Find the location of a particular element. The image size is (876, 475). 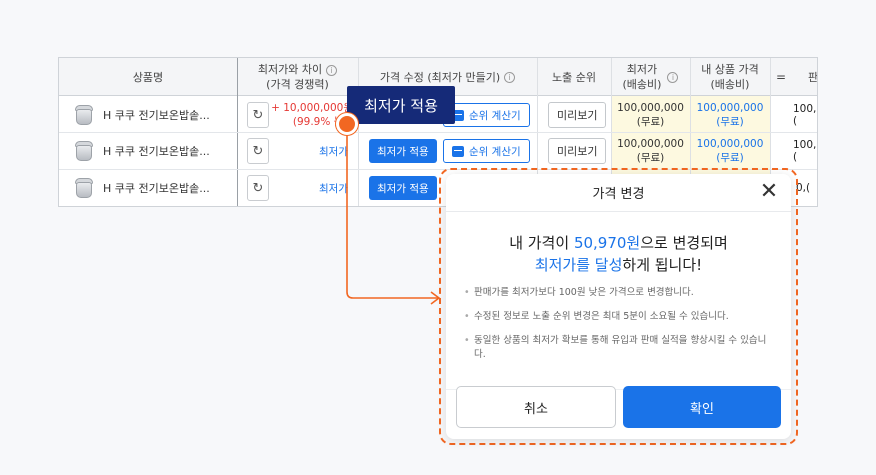

note-item: 판매가를 최저가보다 100원 낮은 가격으로 변경합니다. is located at coordinates (618, 293).